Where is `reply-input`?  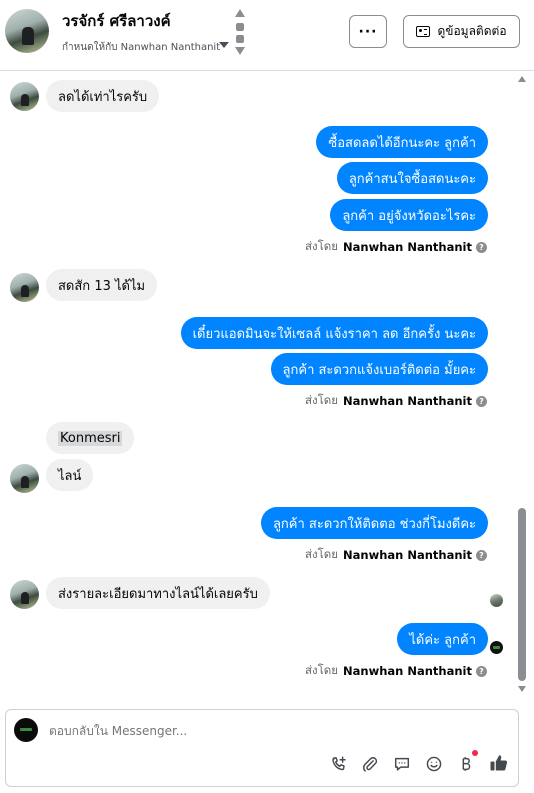 reply-input is located at coordinates (269, 731).